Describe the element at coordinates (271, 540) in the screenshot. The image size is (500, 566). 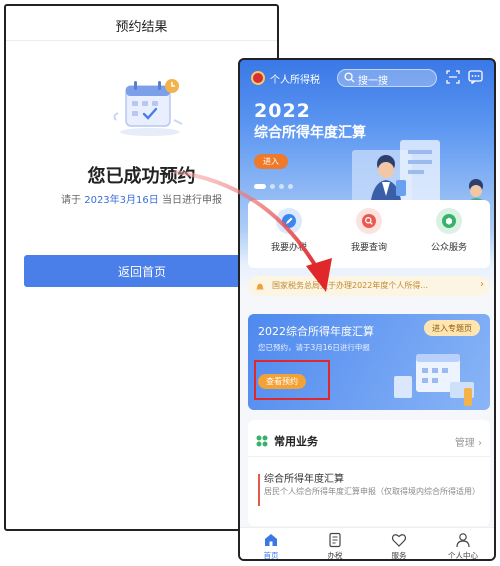
I see `home-icon` at that location.